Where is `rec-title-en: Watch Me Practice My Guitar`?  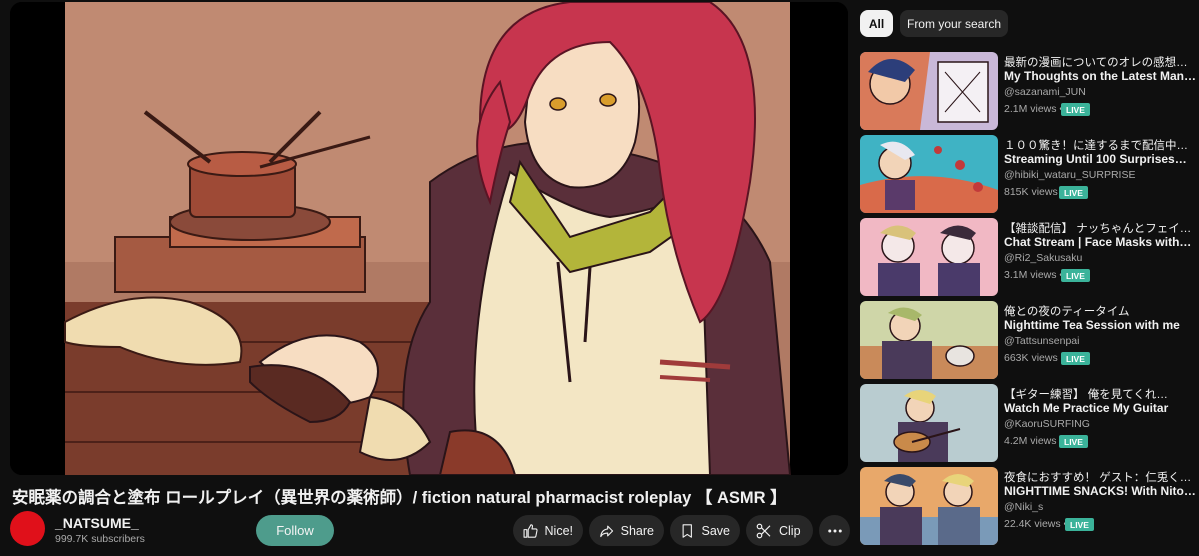
rec-title-en: Watch Me Practice My Guitar is located at coordinates (1100, 408).